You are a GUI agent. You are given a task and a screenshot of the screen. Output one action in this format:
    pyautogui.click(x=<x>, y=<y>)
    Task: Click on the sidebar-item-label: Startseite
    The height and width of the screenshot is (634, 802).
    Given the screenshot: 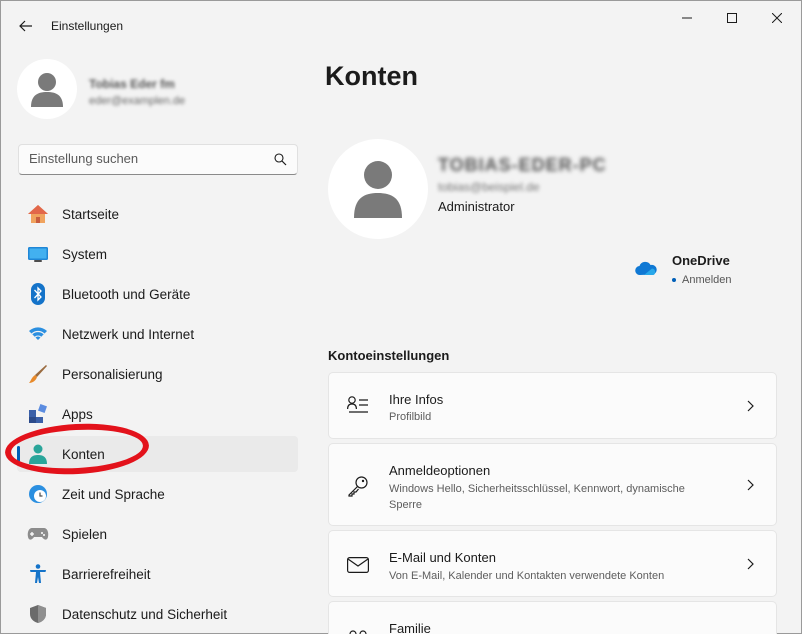 What is the action you would take?
    pyautogui.click(x=91, y=214)
    